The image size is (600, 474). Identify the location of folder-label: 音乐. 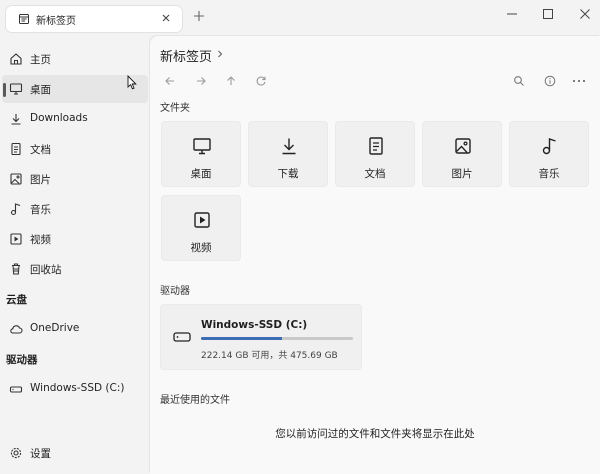
(549, 174).